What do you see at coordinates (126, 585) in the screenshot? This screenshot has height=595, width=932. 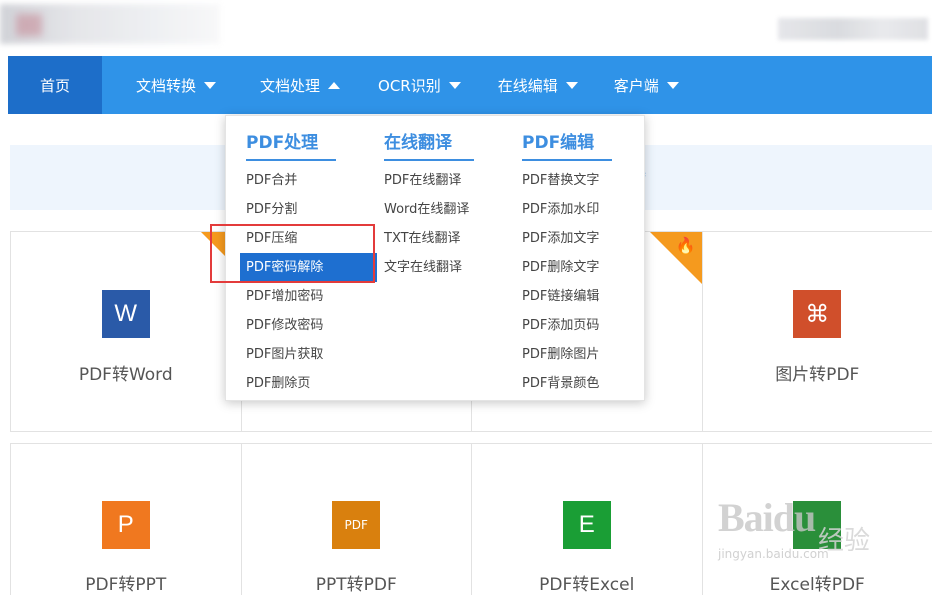 I see `tool-label: PDF转PPT` at bounding box center [126, 585].